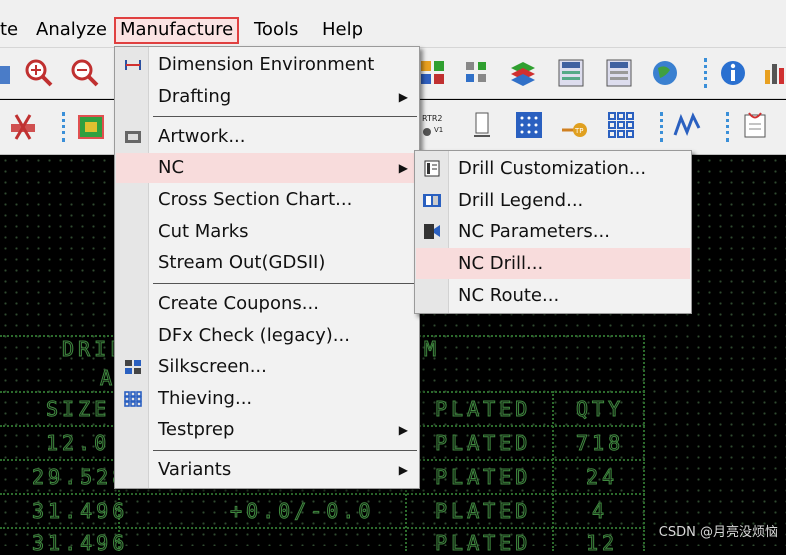 Image resolution: width=786 pixels, height=555 pixels. Describe the element at coordinates (393, 7) in the screenshot. I see `title-strip` at that location.